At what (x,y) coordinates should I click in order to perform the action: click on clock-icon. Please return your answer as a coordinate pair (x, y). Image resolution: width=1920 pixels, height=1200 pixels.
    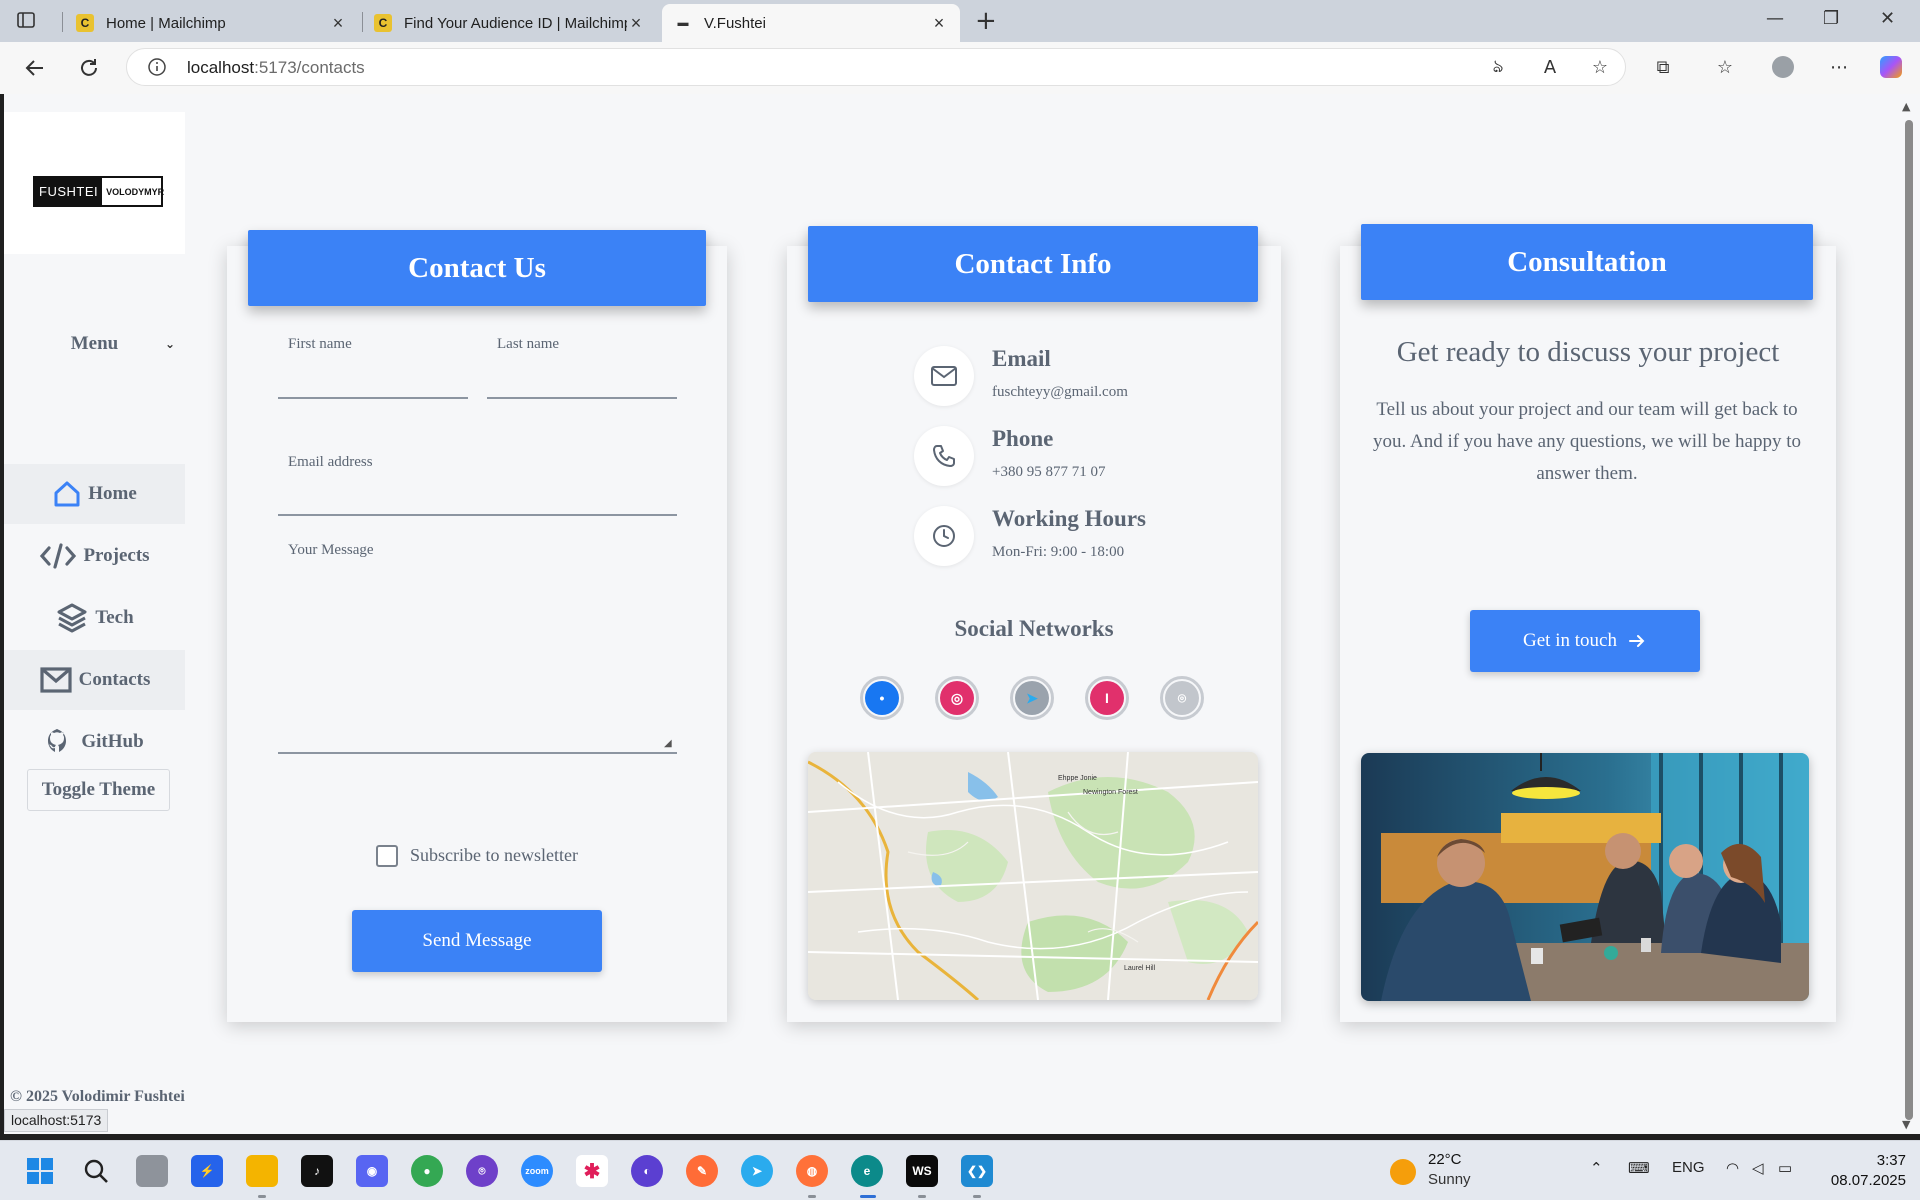
    Looking at the image, I should click on (944, 536).